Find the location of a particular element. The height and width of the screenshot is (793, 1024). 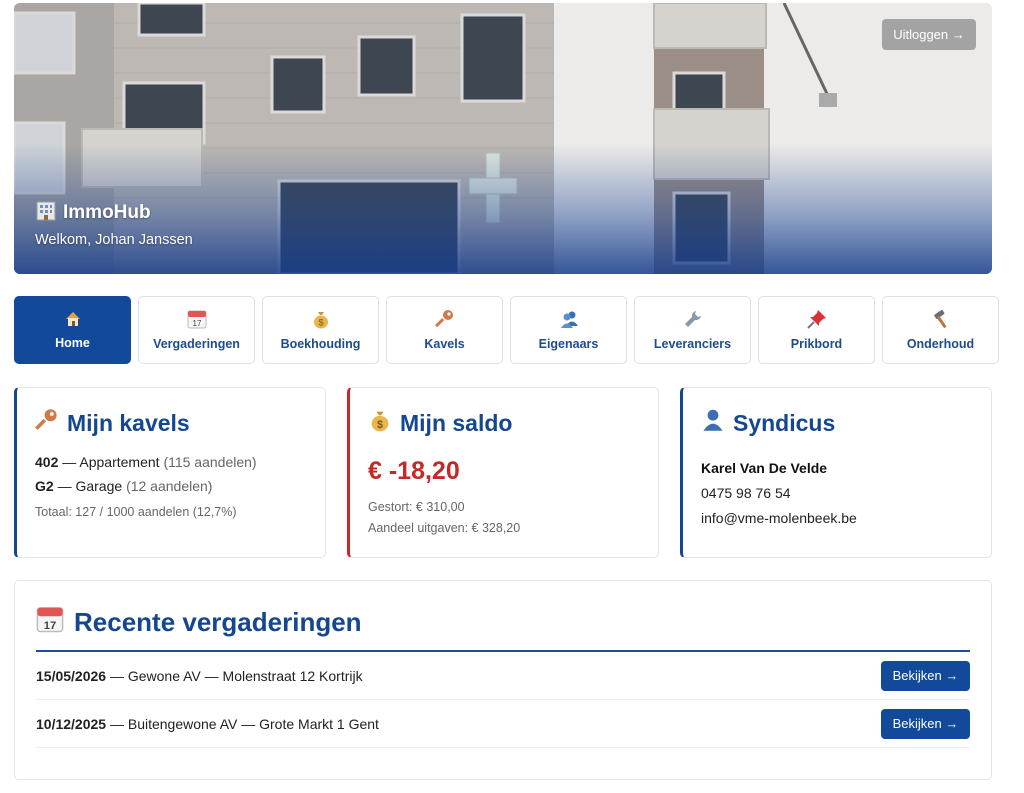

welcome-text: Welkom, Johan Janssen is located at coordinates (114, 240).